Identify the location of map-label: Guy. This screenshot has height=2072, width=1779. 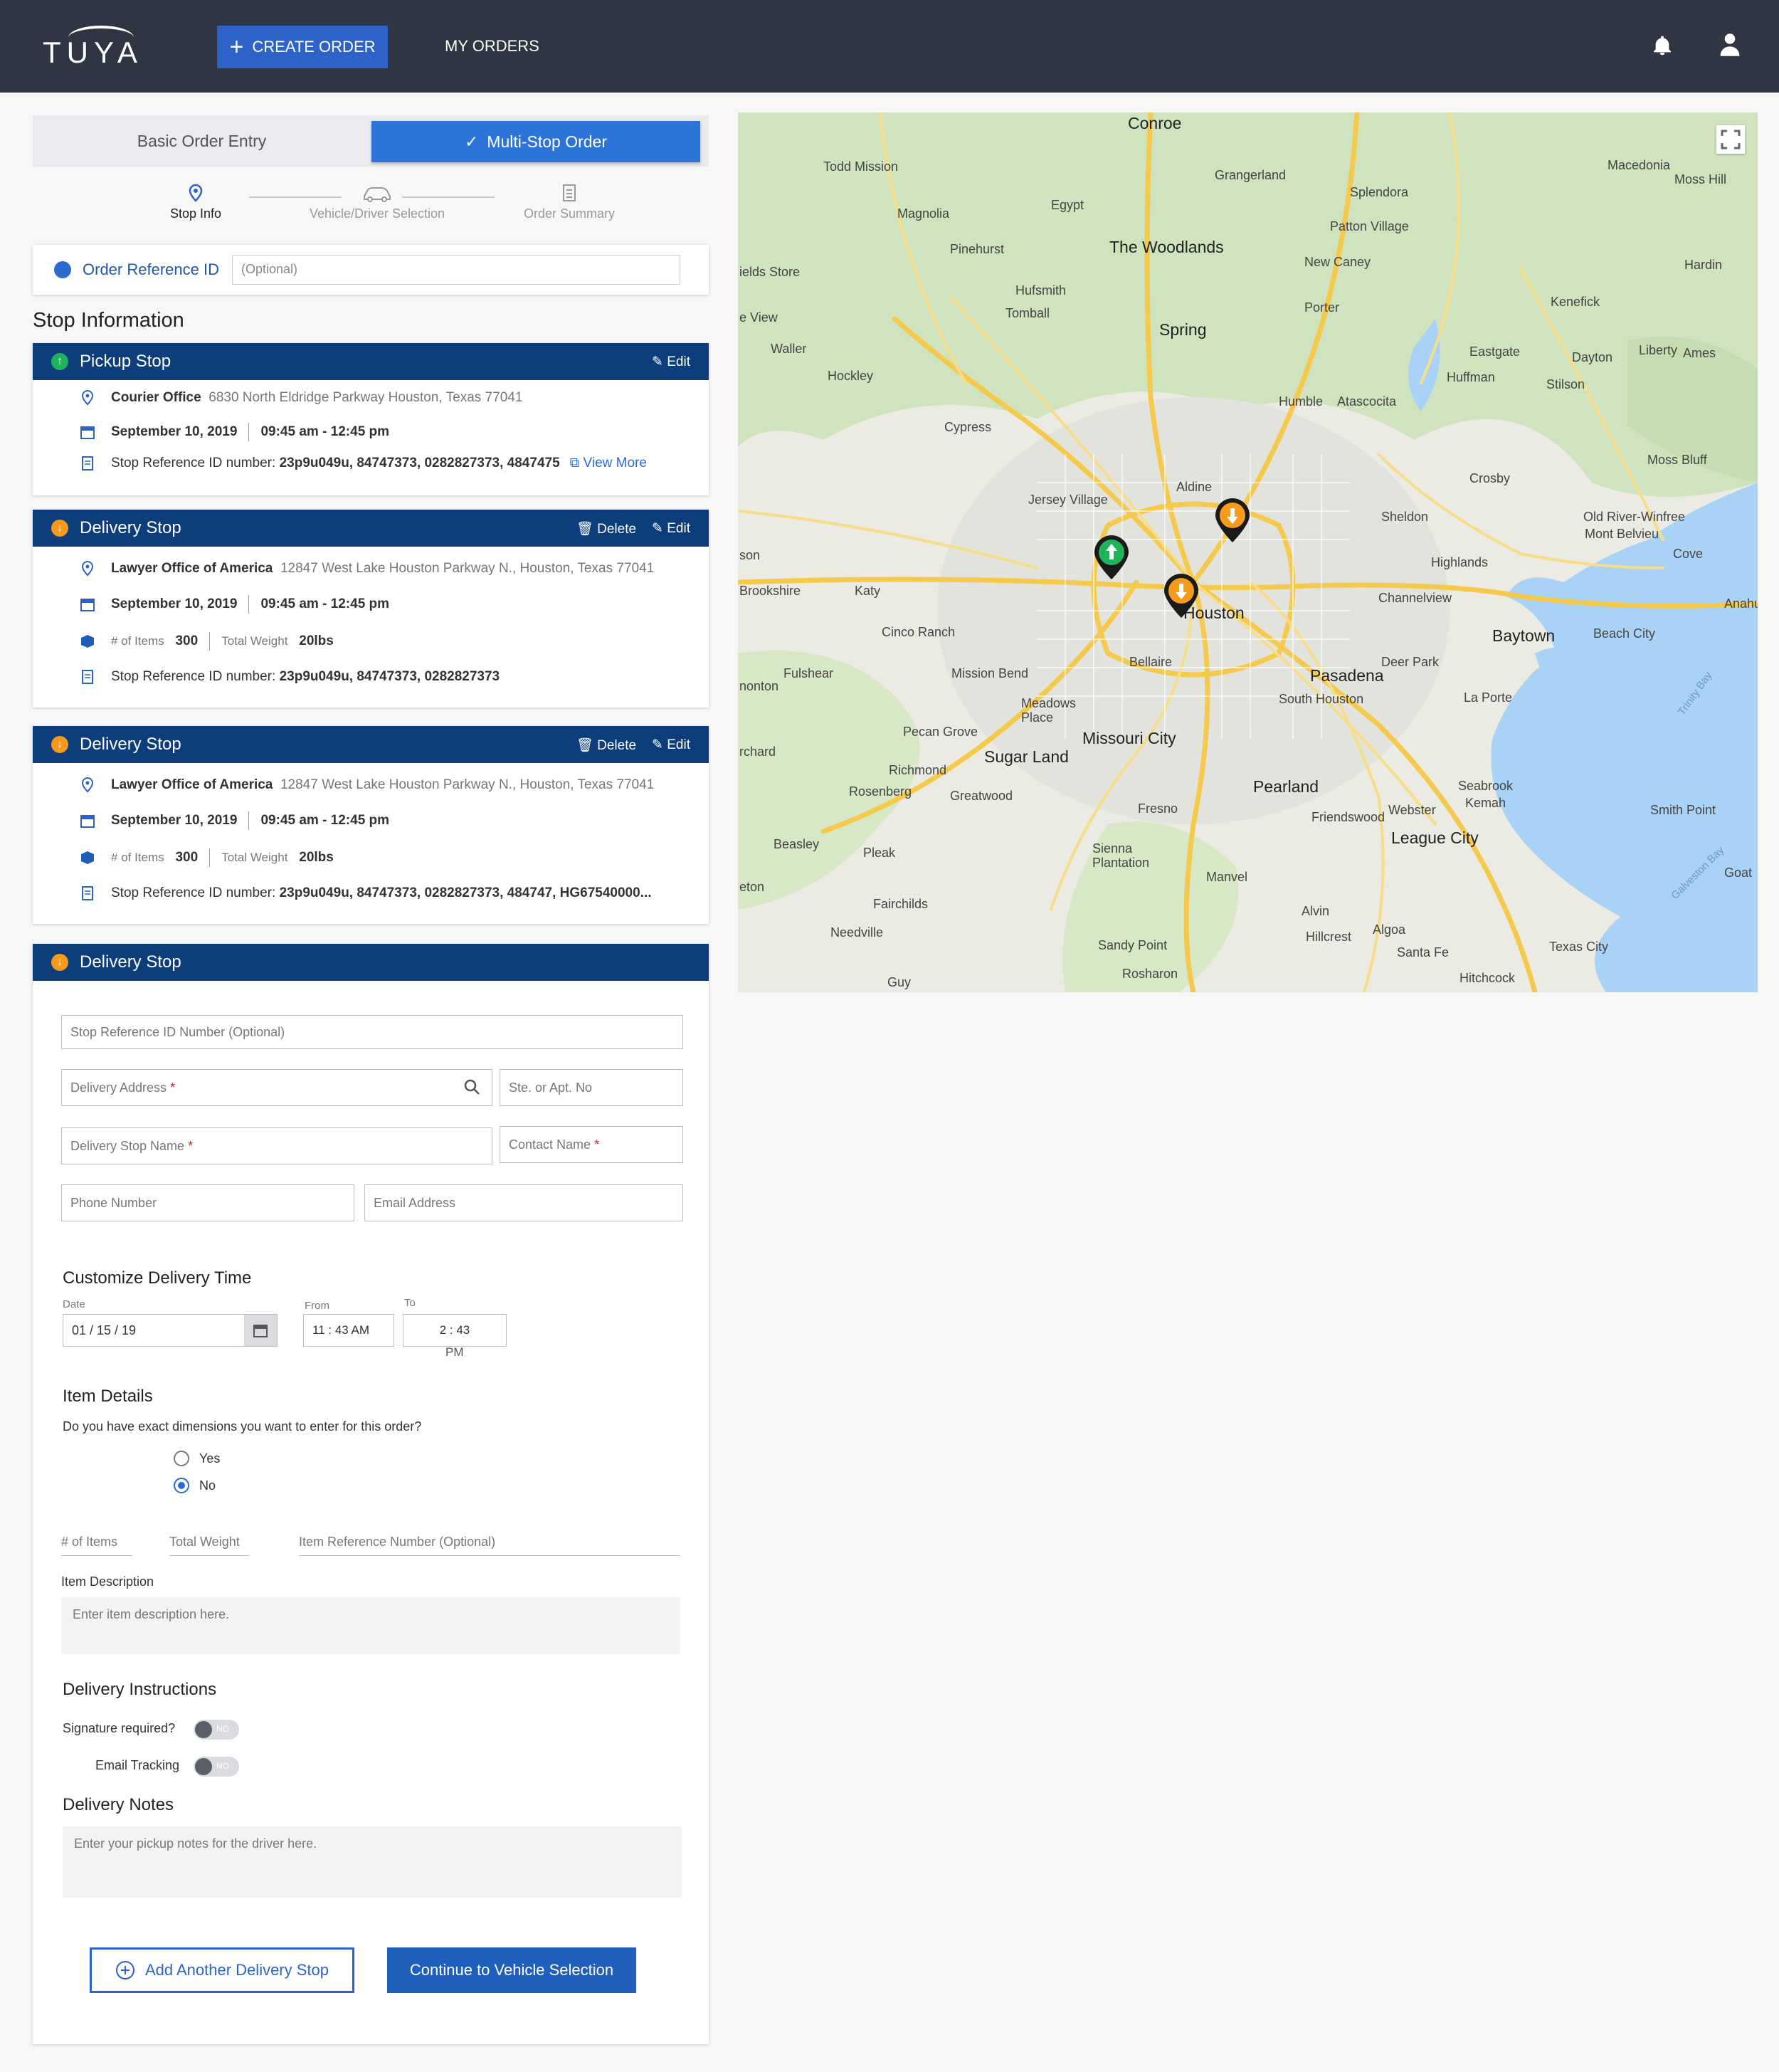
(899, 982).